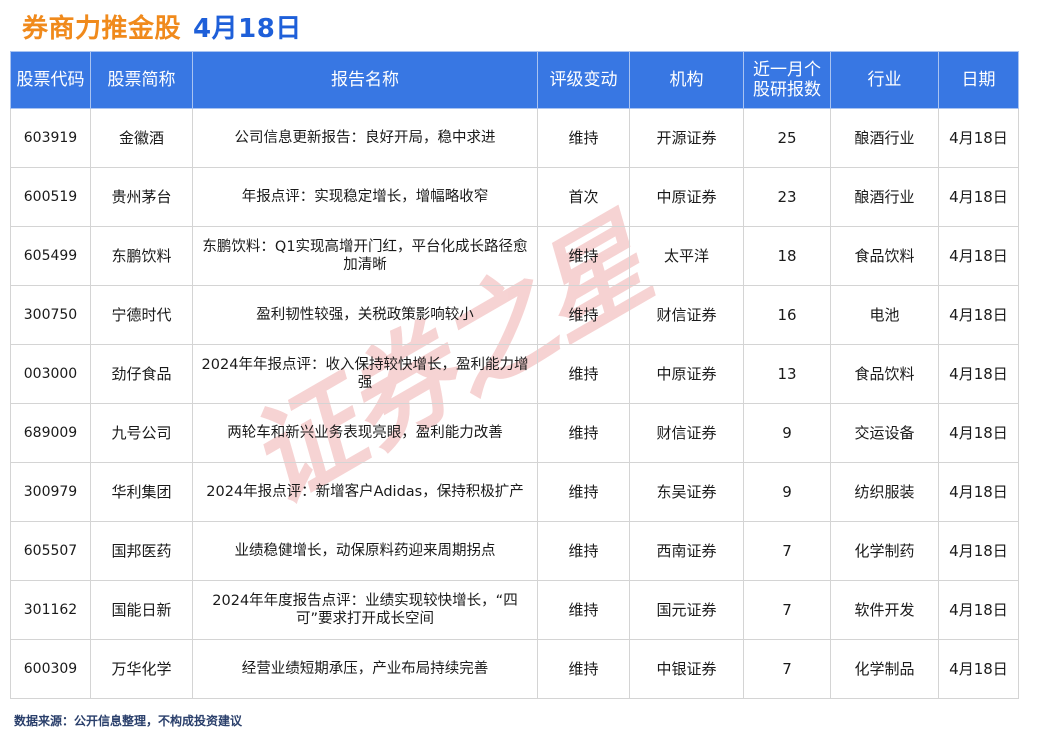 Image resolution: width=1040 pixels, height=738 pixels. Describe the element at coordinates (141, 433) in the screenshot. I see `cell-name: 九号公司` at that location.